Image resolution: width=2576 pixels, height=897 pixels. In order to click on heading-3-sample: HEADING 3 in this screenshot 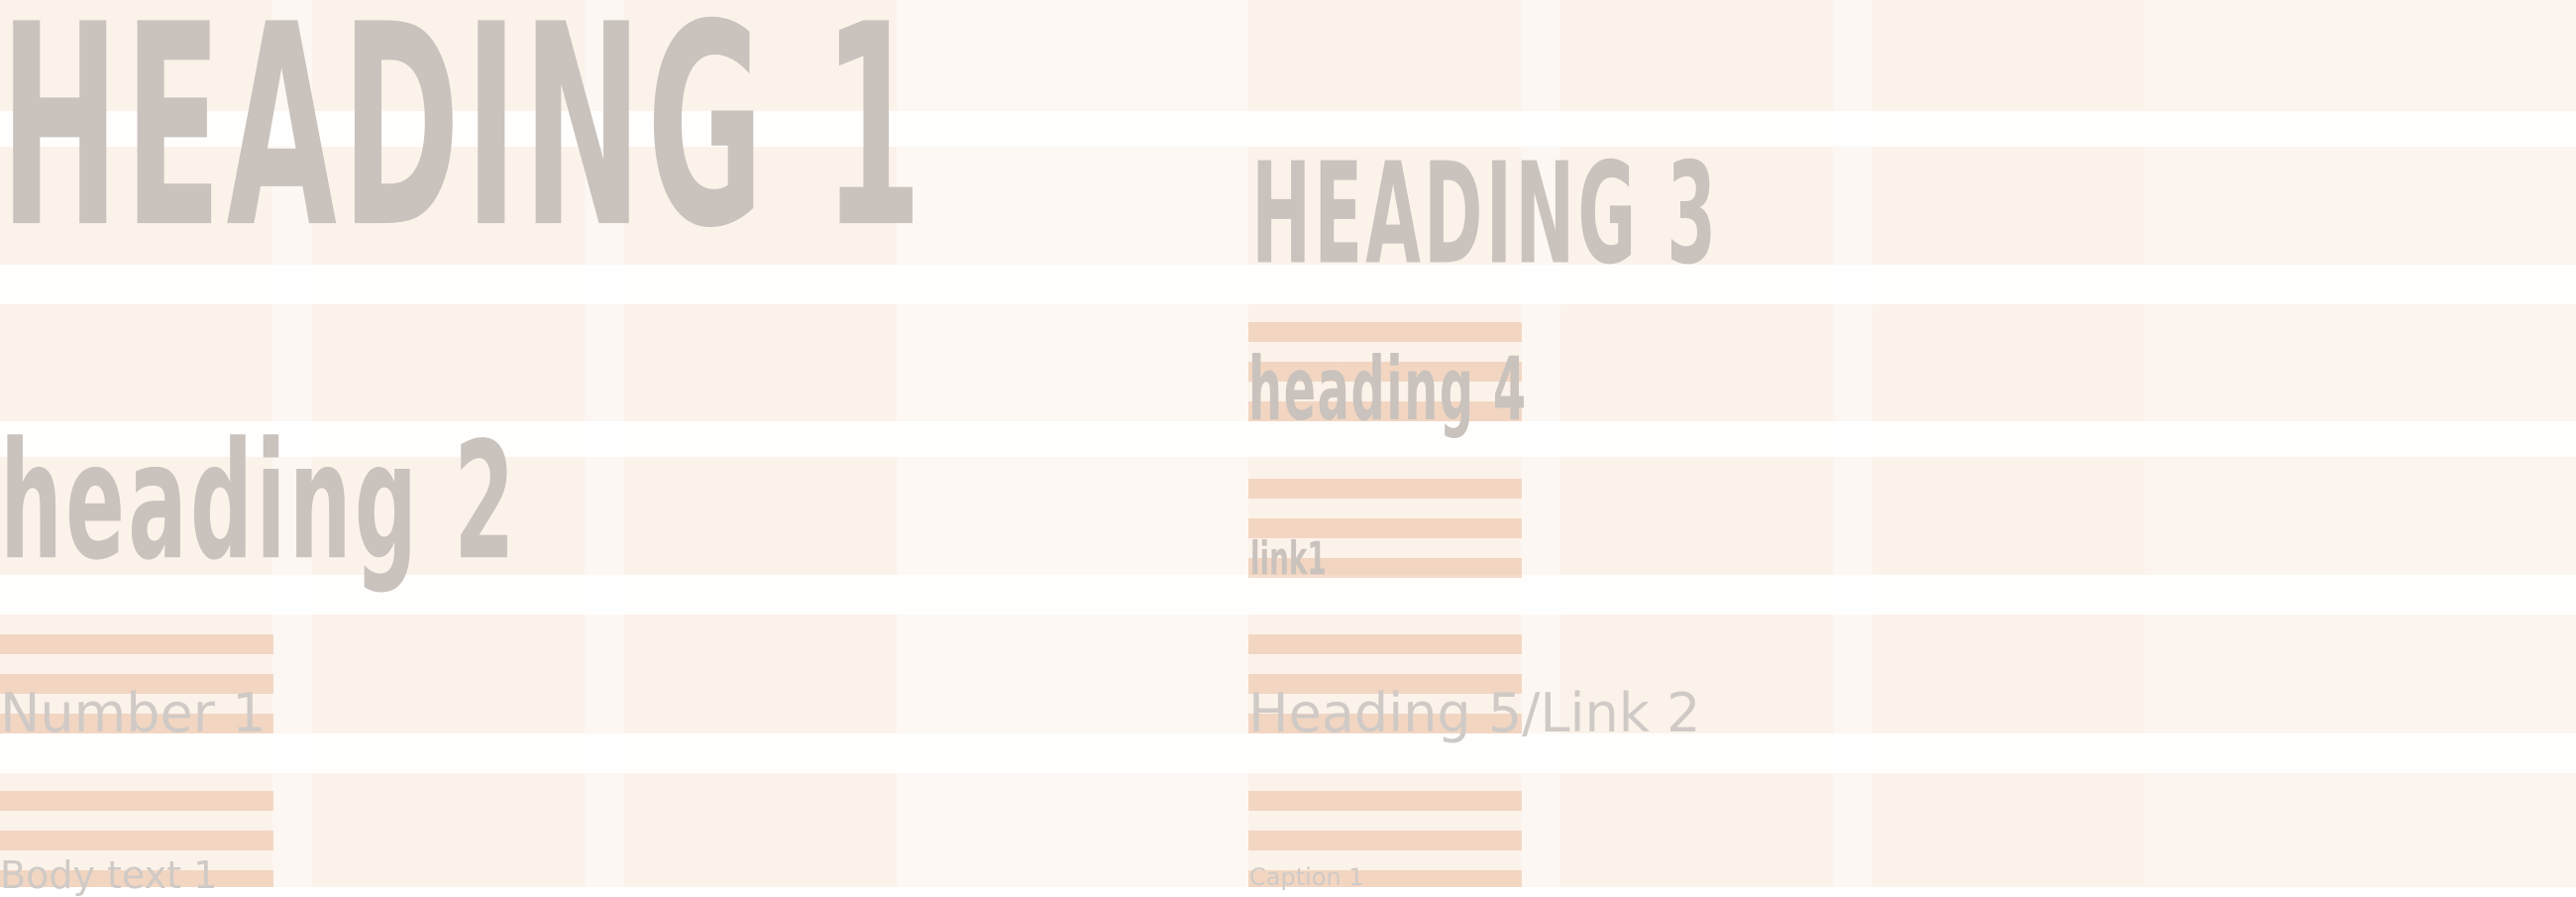, I will do `click(1486, 214)`.